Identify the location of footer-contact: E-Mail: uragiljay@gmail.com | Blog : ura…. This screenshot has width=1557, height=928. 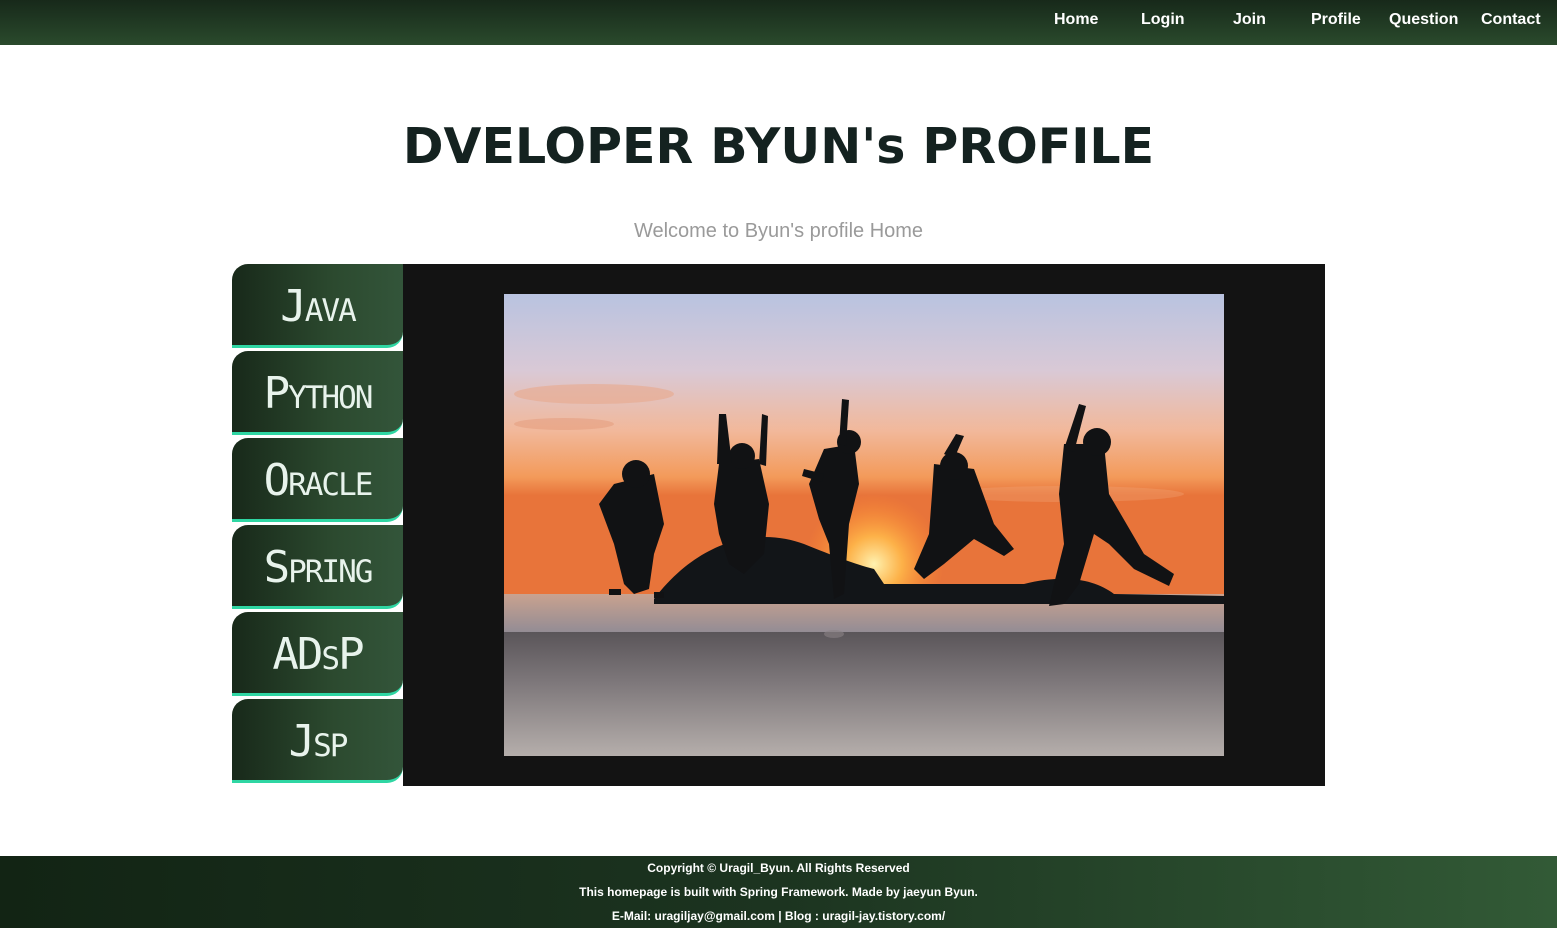
(778, 916).